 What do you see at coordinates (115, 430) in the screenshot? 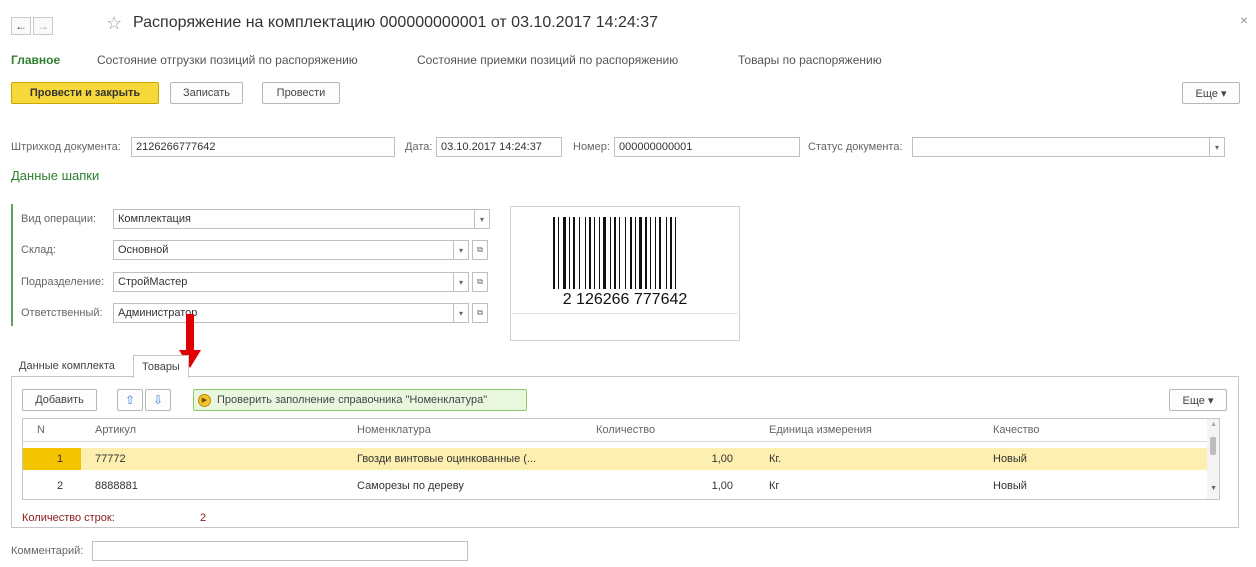
I see `column-header-article: Артикул` at bounding box center [115, 430].